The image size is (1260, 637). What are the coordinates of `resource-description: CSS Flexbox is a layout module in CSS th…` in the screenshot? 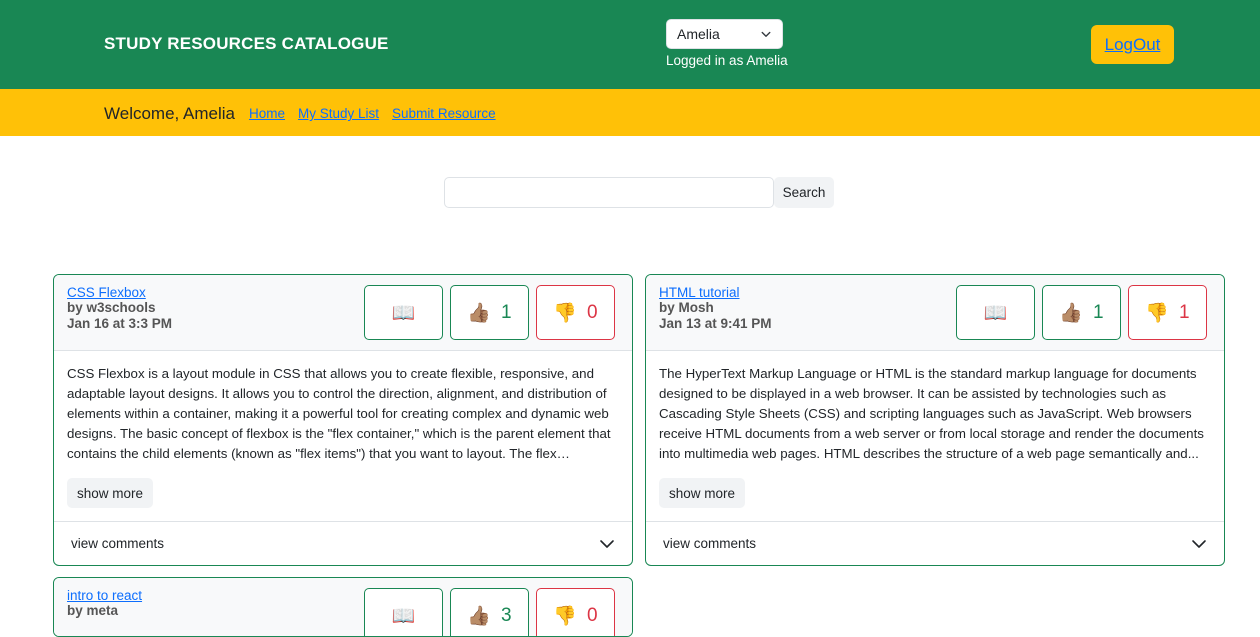 It's located at (339, 413).